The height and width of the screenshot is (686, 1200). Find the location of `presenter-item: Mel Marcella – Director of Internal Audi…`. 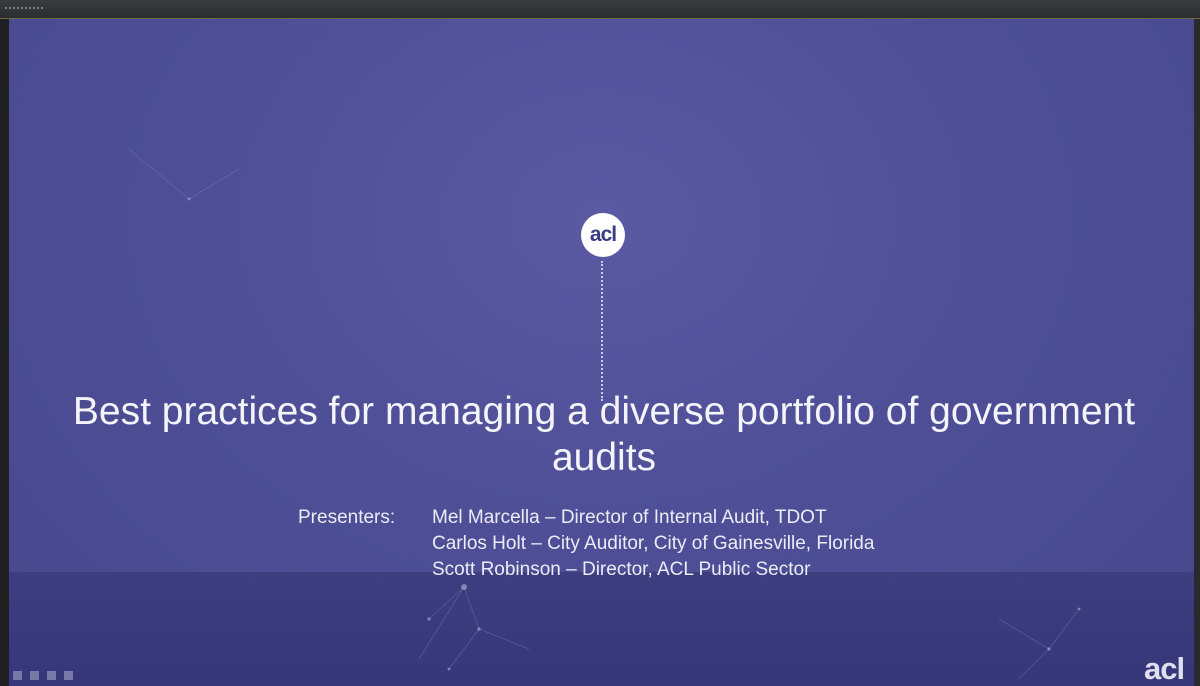

presenter-item: Mel Marcella – Director of Internal Audi… is located at coordinates (629, 517).